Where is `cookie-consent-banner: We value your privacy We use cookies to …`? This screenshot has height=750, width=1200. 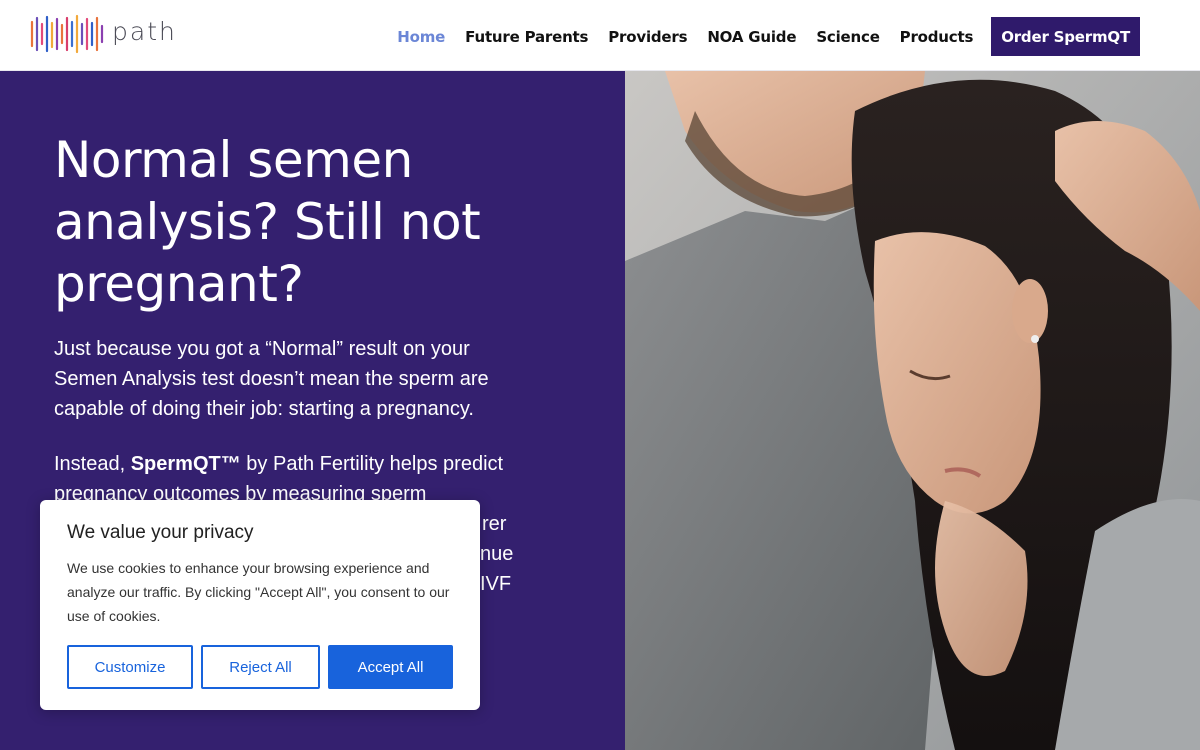
cookie-consent-banner: We value your privacy We use cookies to … is located at coordinates (260, 605).